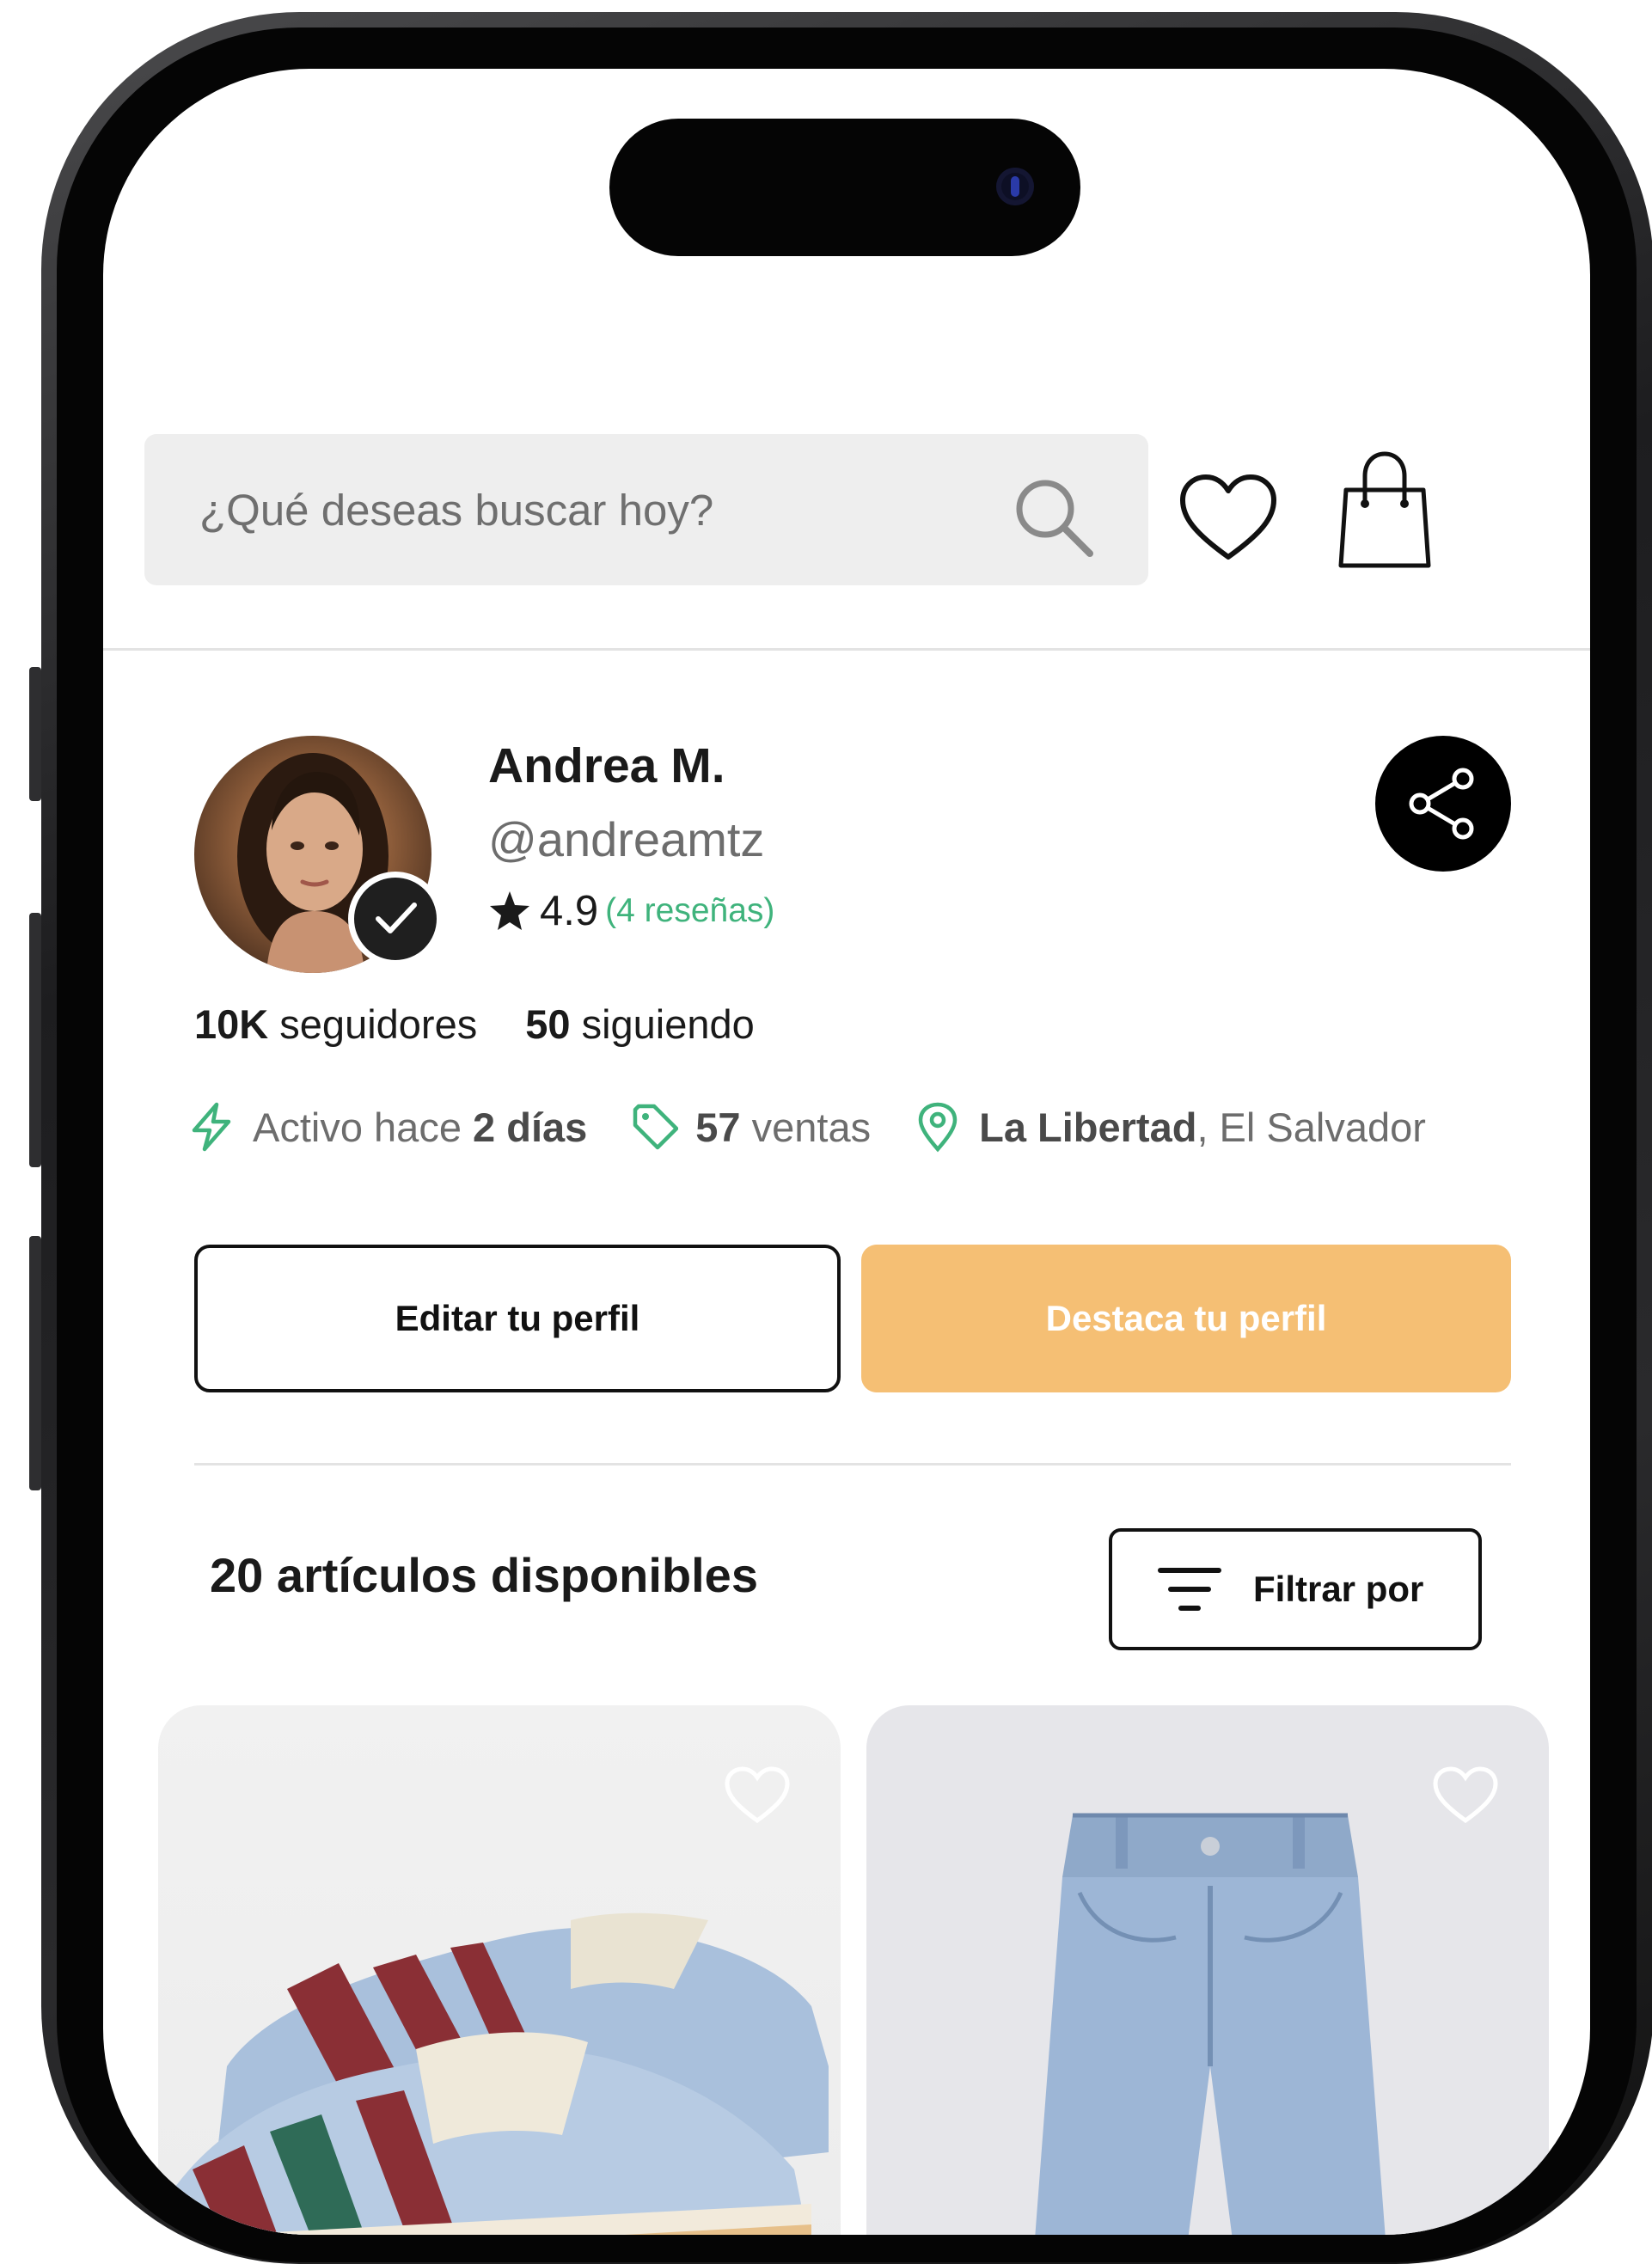 This screenshot has width=1652, height=2264. I want to click on location-pin-icon, so click(938, 1127).